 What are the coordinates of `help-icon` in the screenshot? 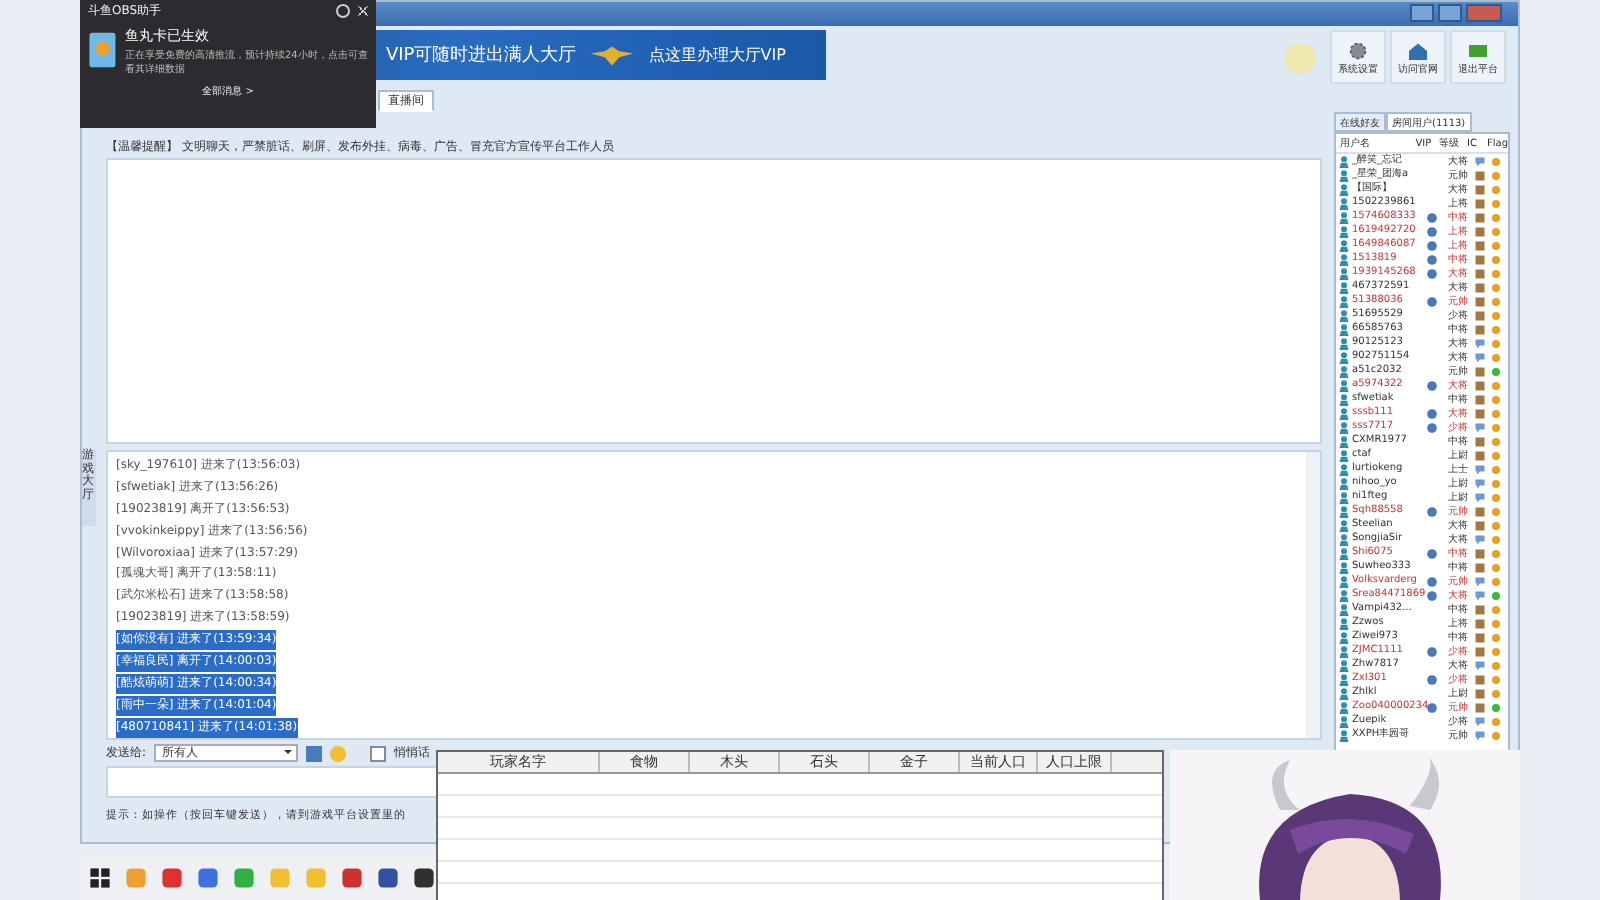 It's located at (343, 11).